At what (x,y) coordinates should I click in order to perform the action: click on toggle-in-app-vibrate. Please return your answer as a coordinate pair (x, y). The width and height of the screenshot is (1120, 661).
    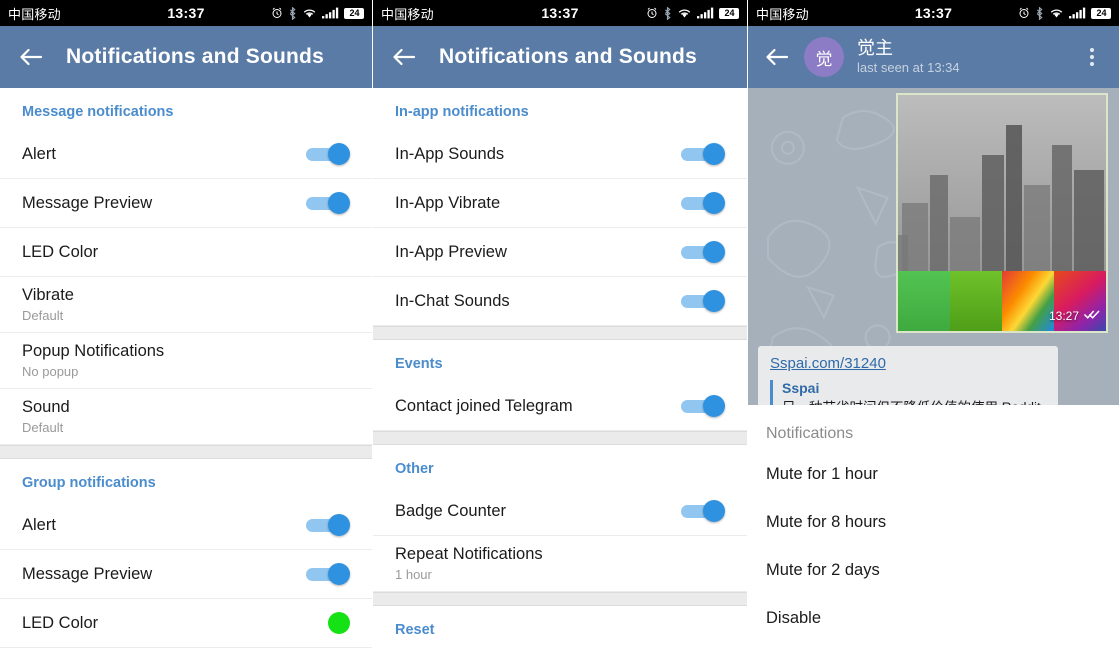
    Looking at the image, I should click on (702, 203).